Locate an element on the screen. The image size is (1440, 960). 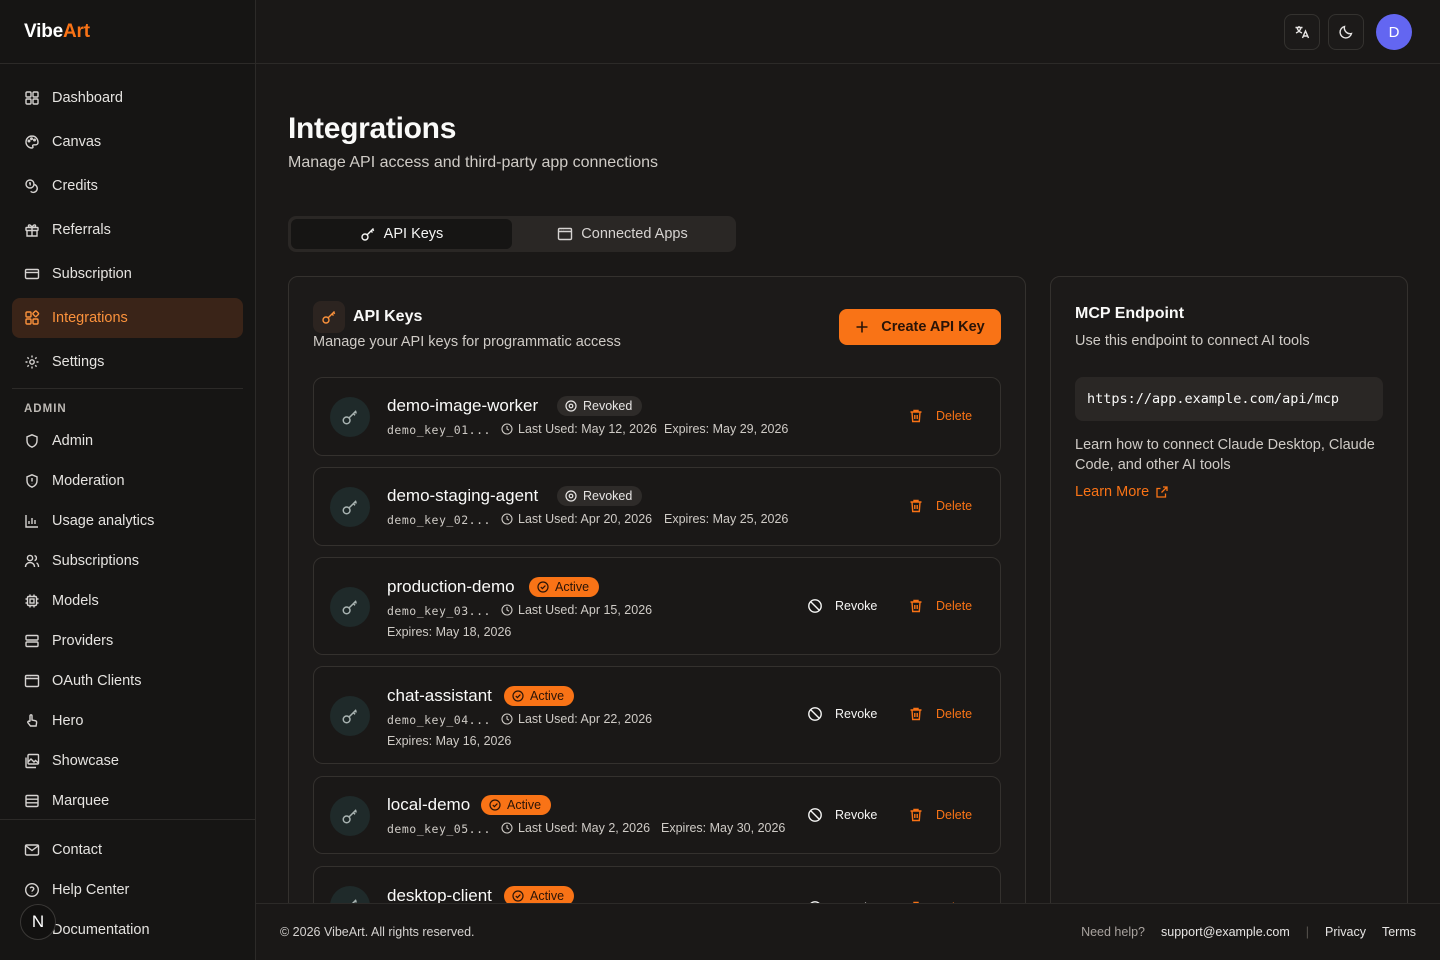
expires: Expires: May 25, 2026 is located at coordinates (726, 519).